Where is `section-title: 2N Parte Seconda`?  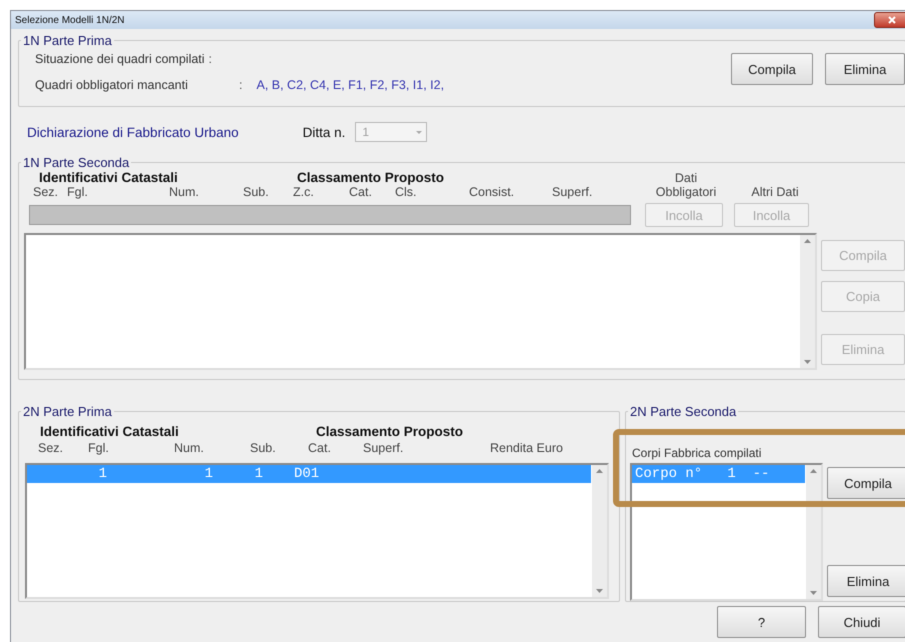
section-title: 2N Parte Seconda is located at coordinates (683, 411).